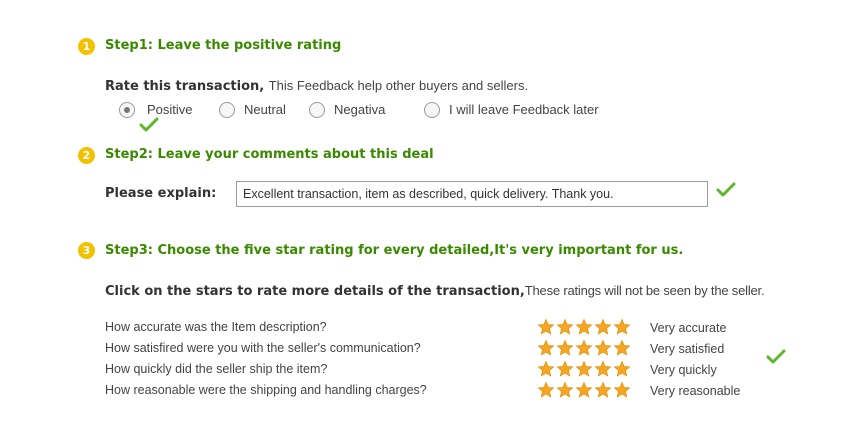 This screenshot has height=434, width=865. What do you see at coordinates (683, 370) in the screenshot?
I see `rating-label: Very quickly` at bounding box center [683, 370].